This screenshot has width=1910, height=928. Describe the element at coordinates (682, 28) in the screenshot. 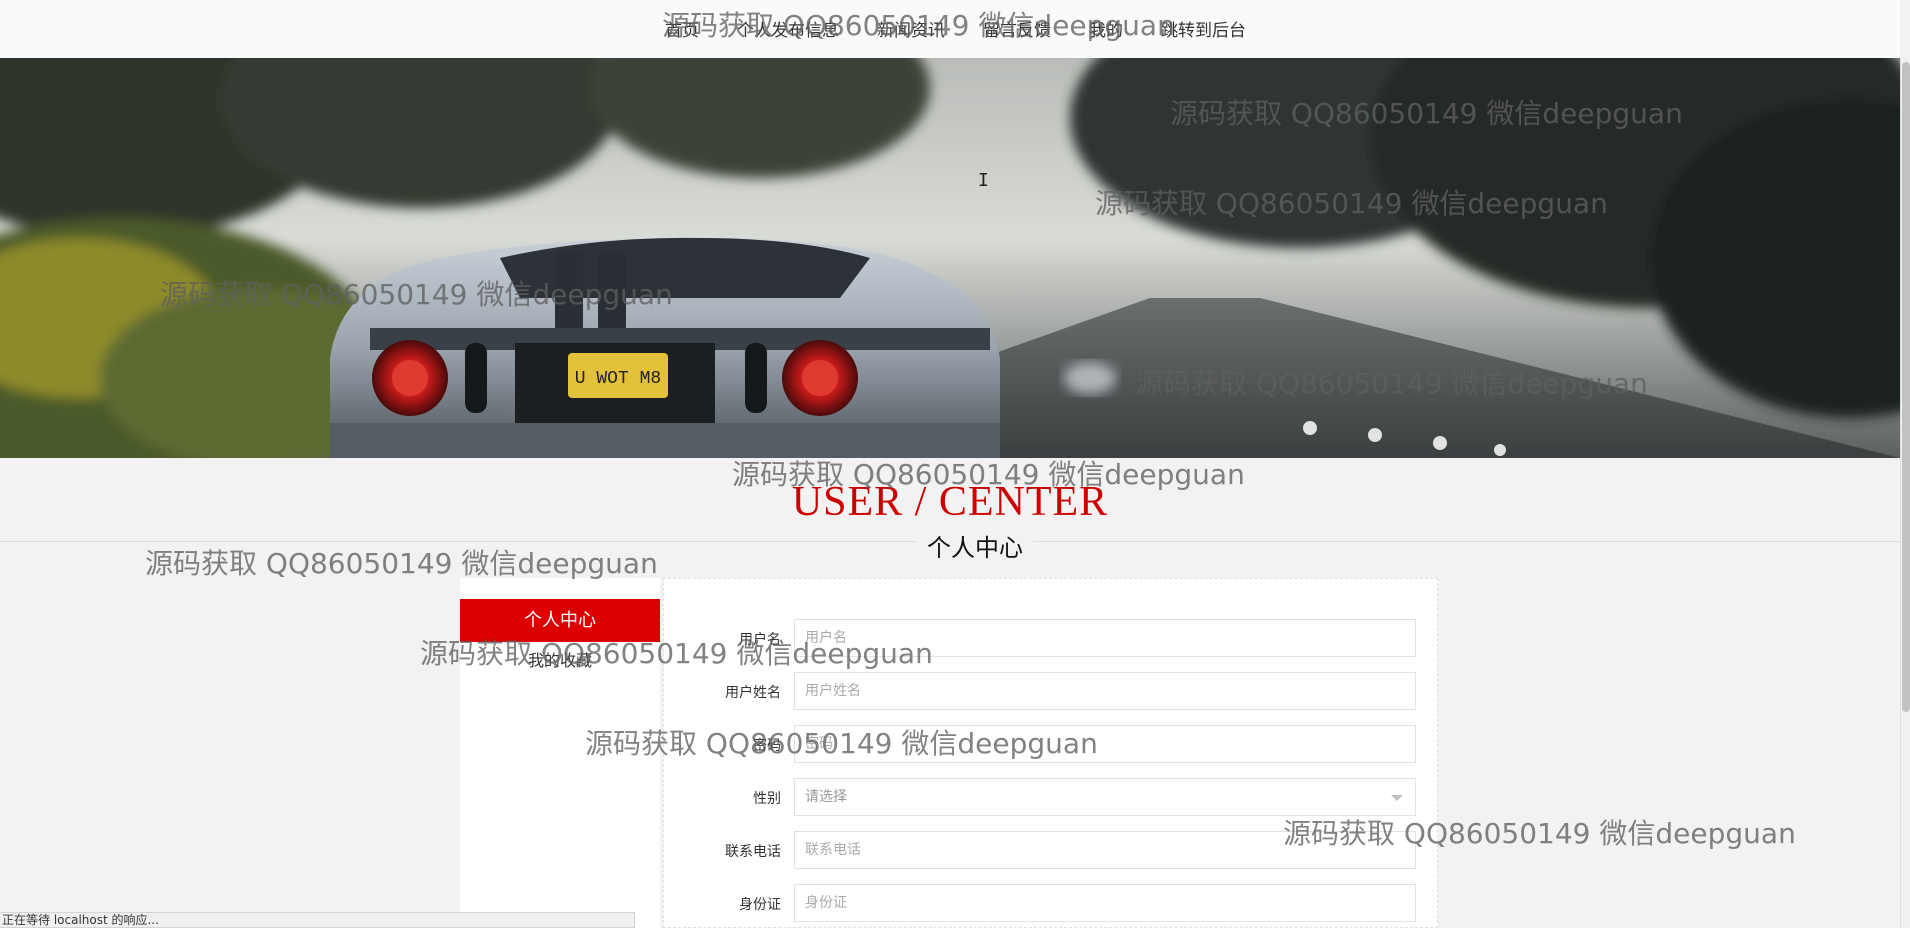

I see `nav-home: 首页` at that location.